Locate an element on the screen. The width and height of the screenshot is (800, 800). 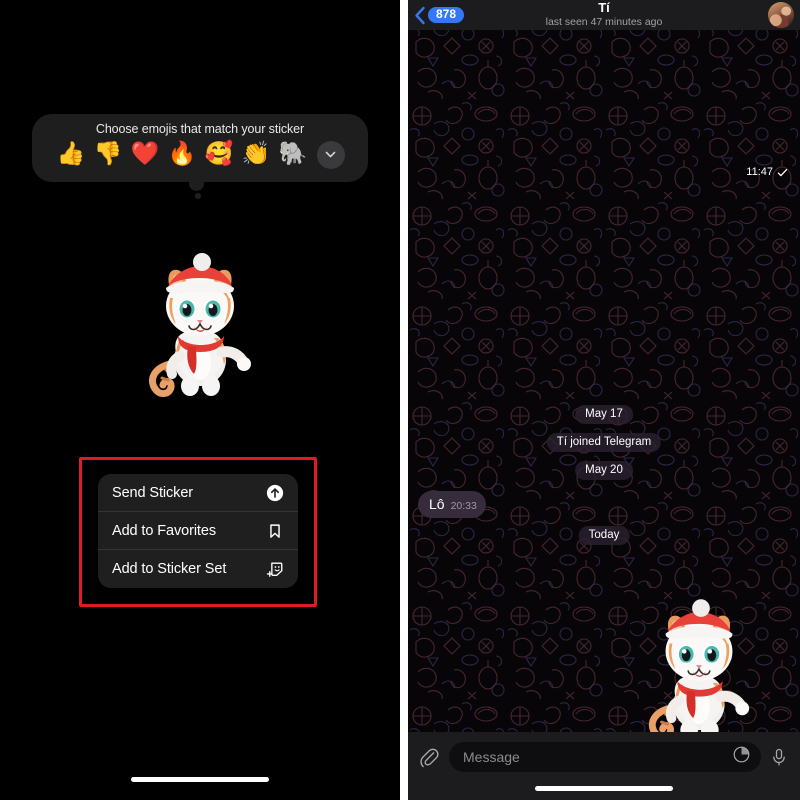
microphone-icon is located at coordinates (779, 757).